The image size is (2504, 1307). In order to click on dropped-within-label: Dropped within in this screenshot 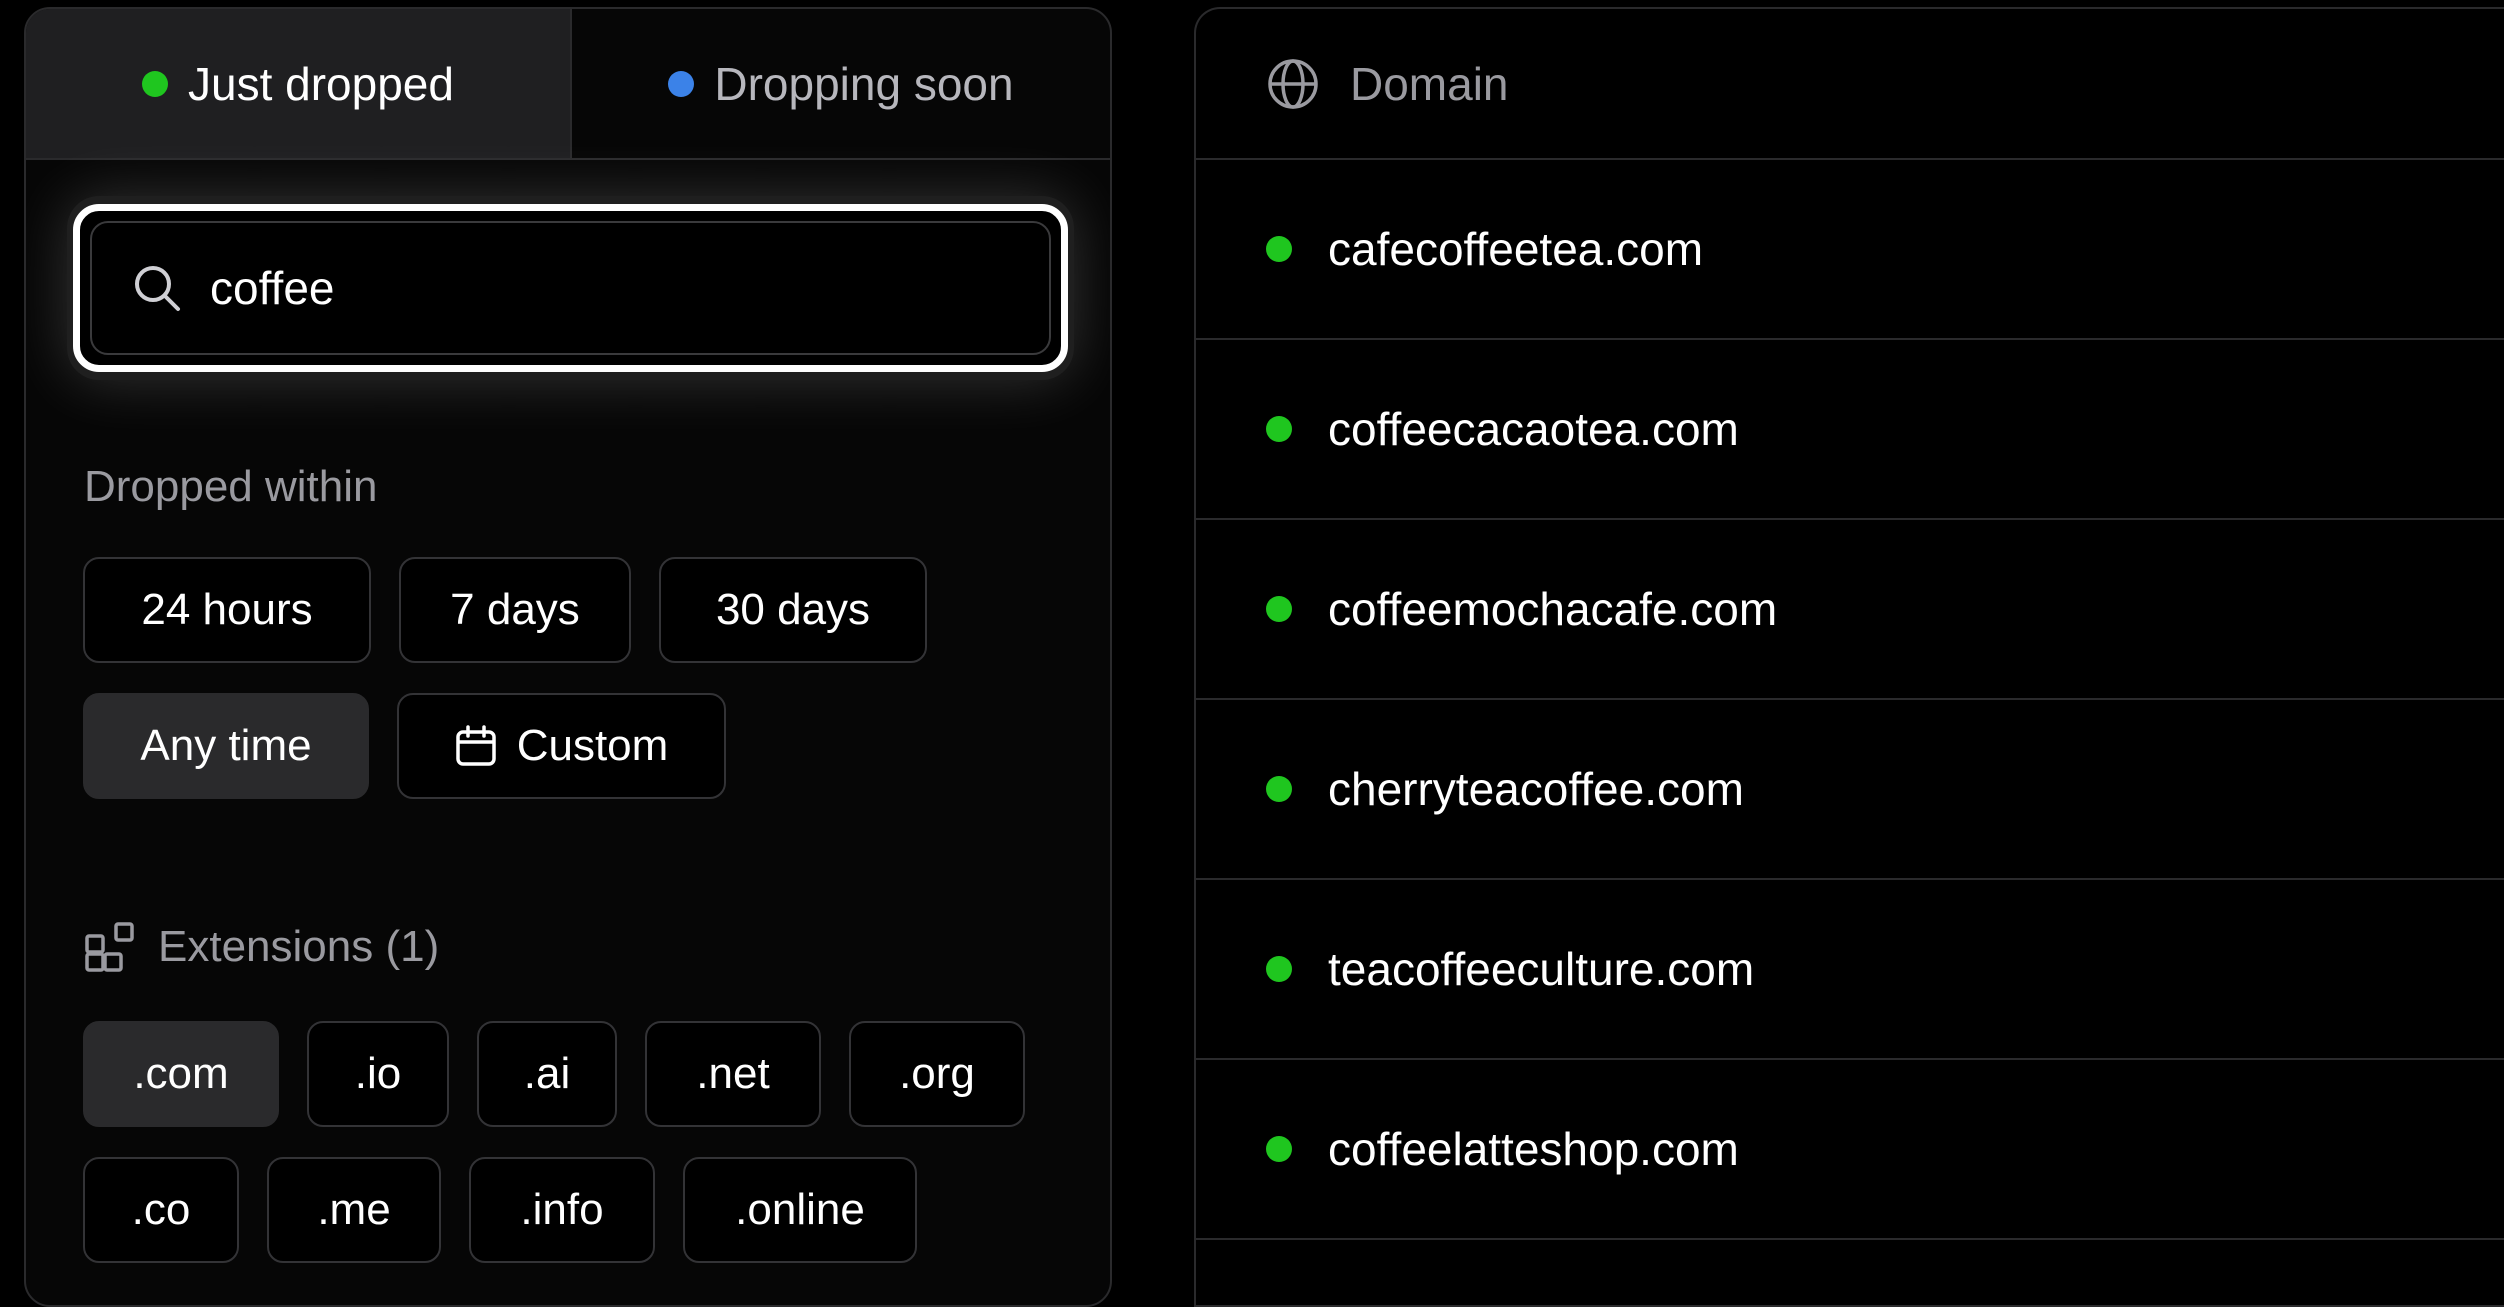, I will do `click(231, 486)`.